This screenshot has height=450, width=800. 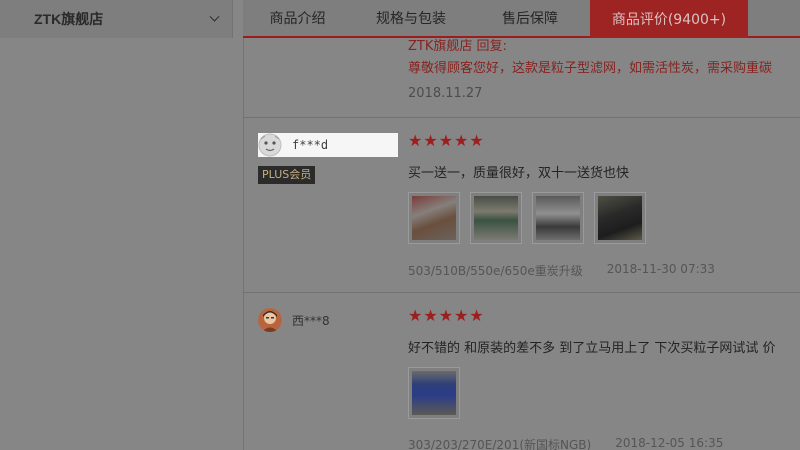 I want to click on tab-after-sales: 售后保障, so click(x=530, y=18).